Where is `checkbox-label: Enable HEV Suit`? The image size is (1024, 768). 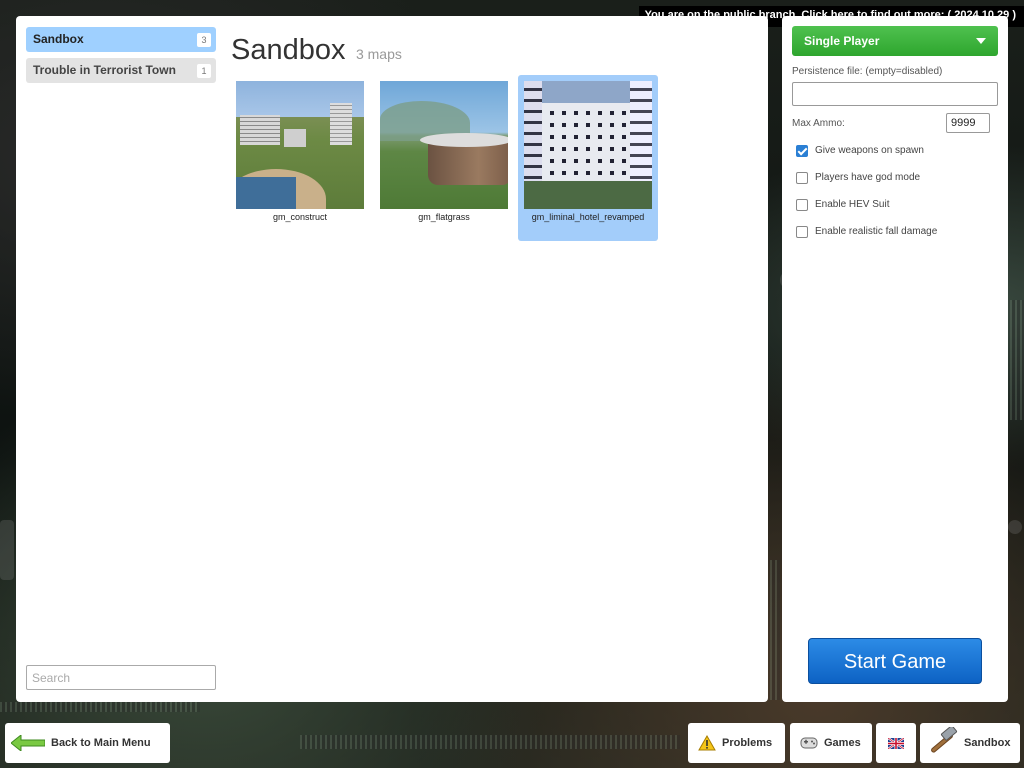 checkbox-label: Enable HEV Suit is located at coordinates (852, 204).